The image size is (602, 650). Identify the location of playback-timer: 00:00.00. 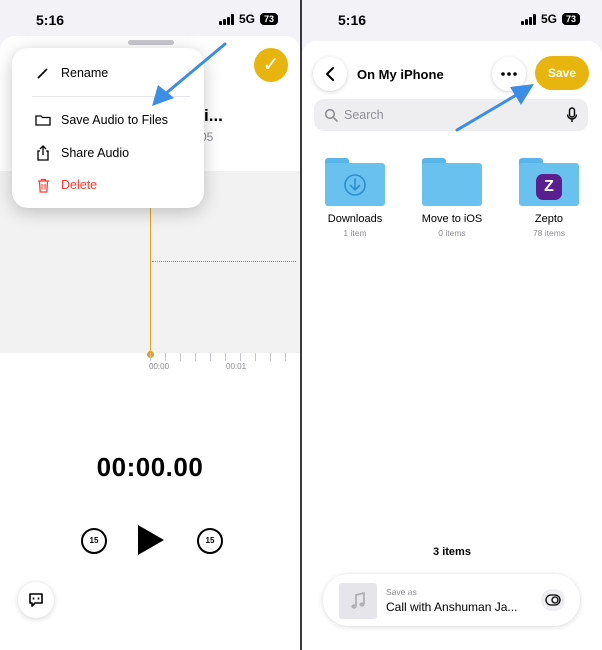
(150, 467).